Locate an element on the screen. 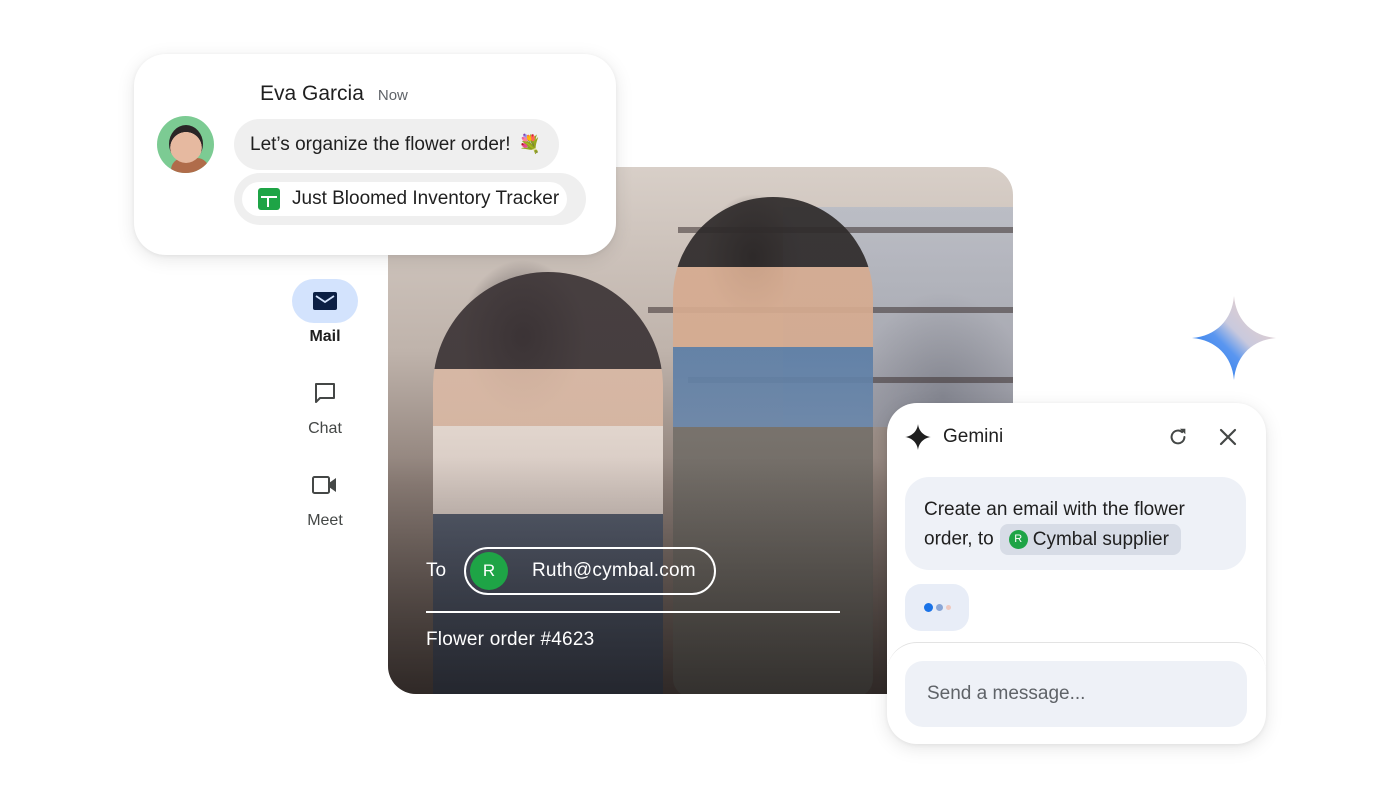  close-button is located at coordinates (1228, 437).